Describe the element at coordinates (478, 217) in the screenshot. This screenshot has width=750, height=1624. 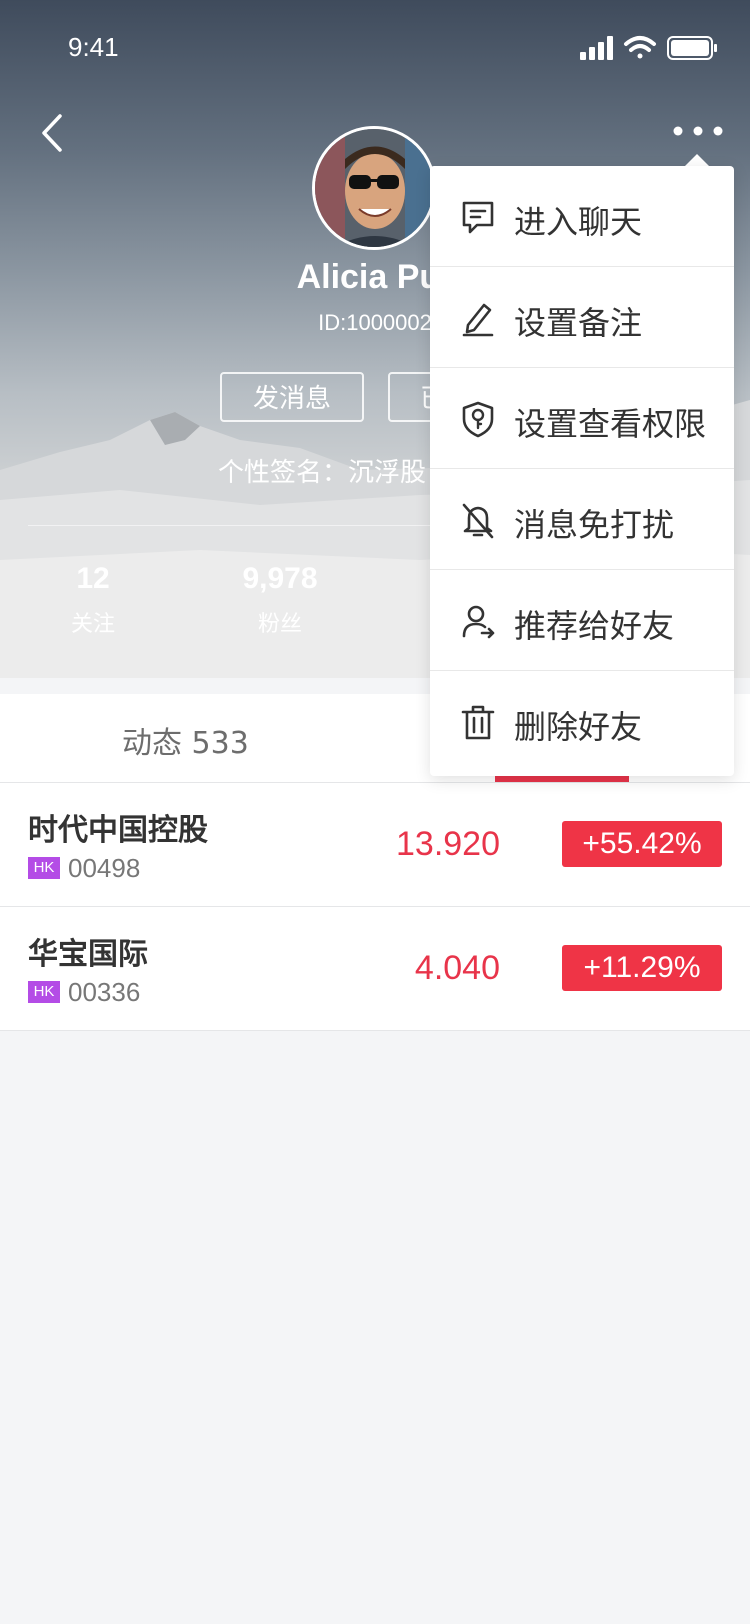
I see `chat-icon` at that location.